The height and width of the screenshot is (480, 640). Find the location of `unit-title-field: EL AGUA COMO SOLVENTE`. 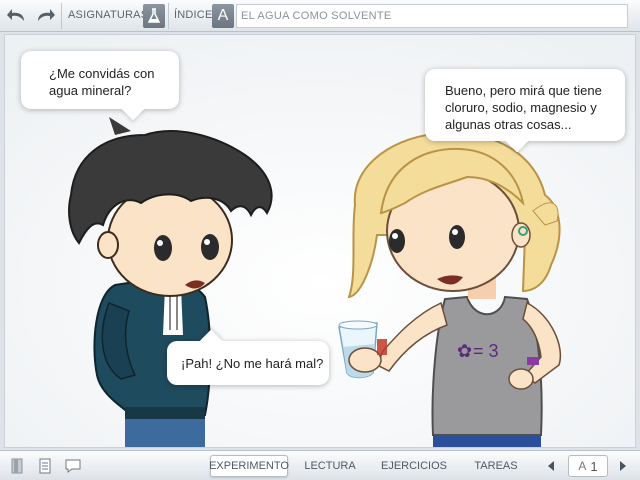

unit-title-field: EL AGUA COMO SOLVENTE is located at coordinates (432, 16).